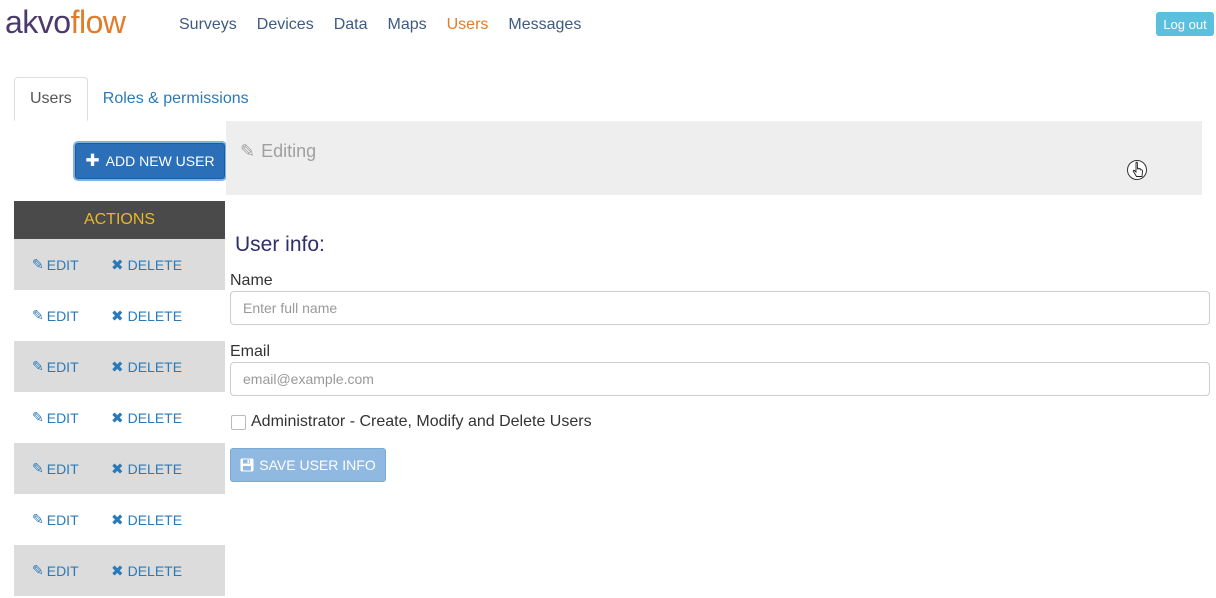  I want to click on nav-messages: Messages, so click(544, 25).